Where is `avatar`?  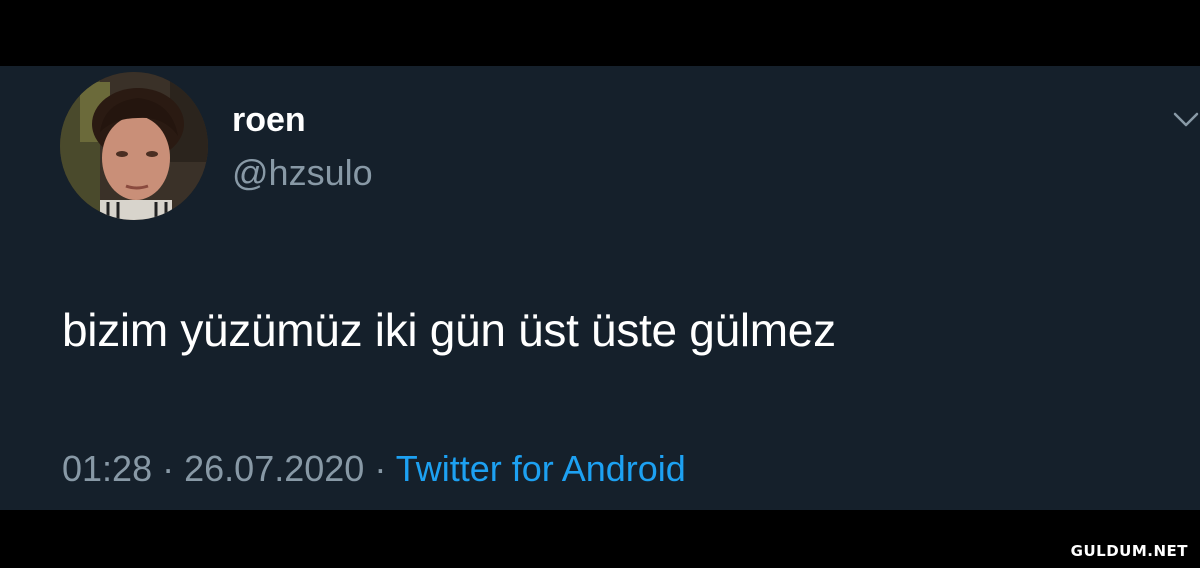
avatar is located at coordinates (134, 146).